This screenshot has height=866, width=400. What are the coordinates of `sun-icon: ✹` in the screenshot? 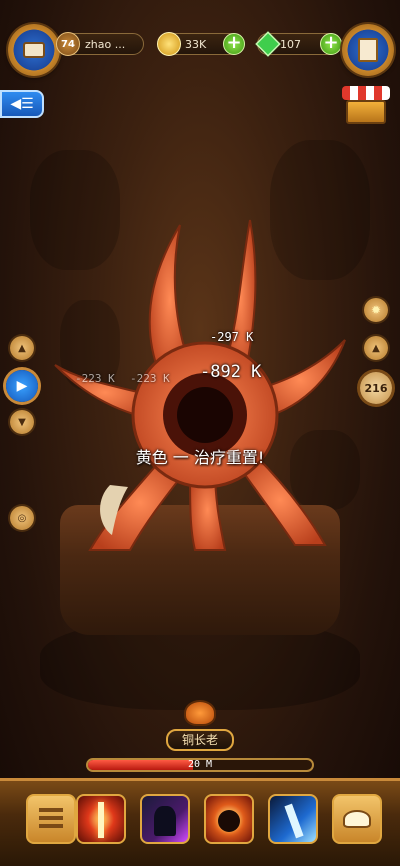 It's located at (376, 310).